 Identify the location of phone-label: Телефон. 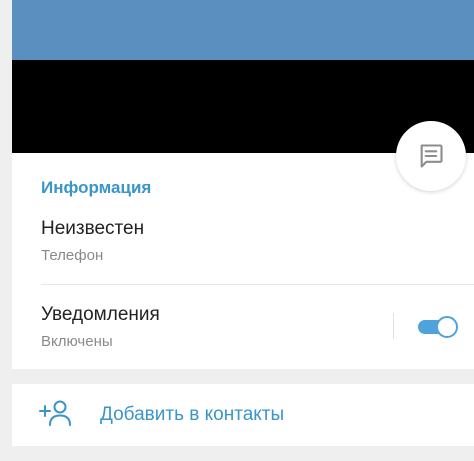
(72, 255).